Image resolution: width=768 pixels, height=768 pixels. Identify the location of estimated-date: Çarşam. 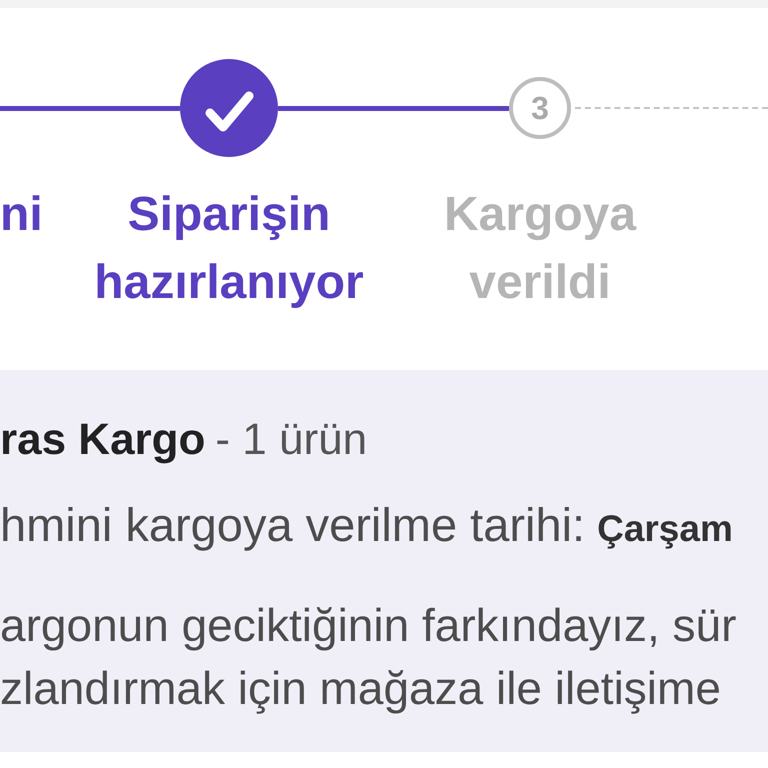
(665, 529).